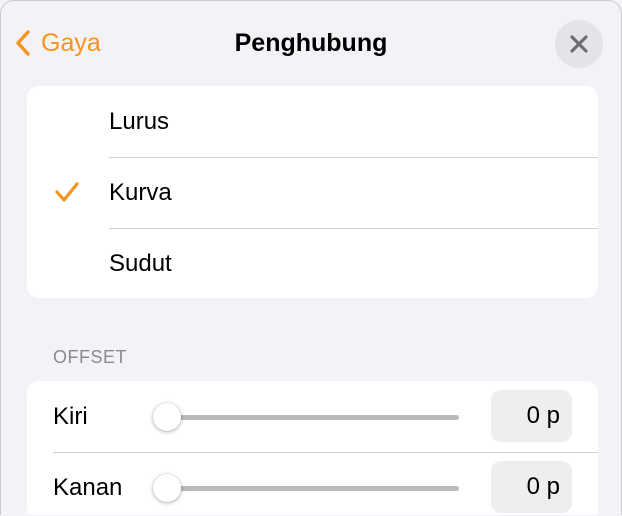 This screenshot has height=516, width=622. What do you see at coordinates (312, 263) in the screenshot?
I see `style-option-sudut: Sudut` at bounding box center [312, 263].